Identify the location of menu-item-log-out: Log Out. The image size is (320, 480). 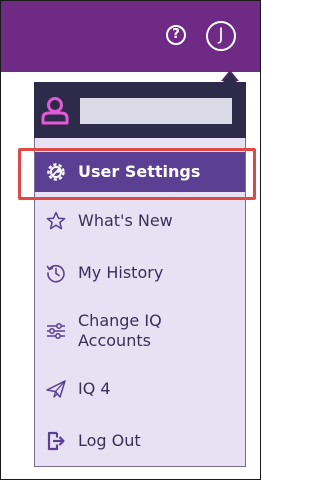
(140, 441).